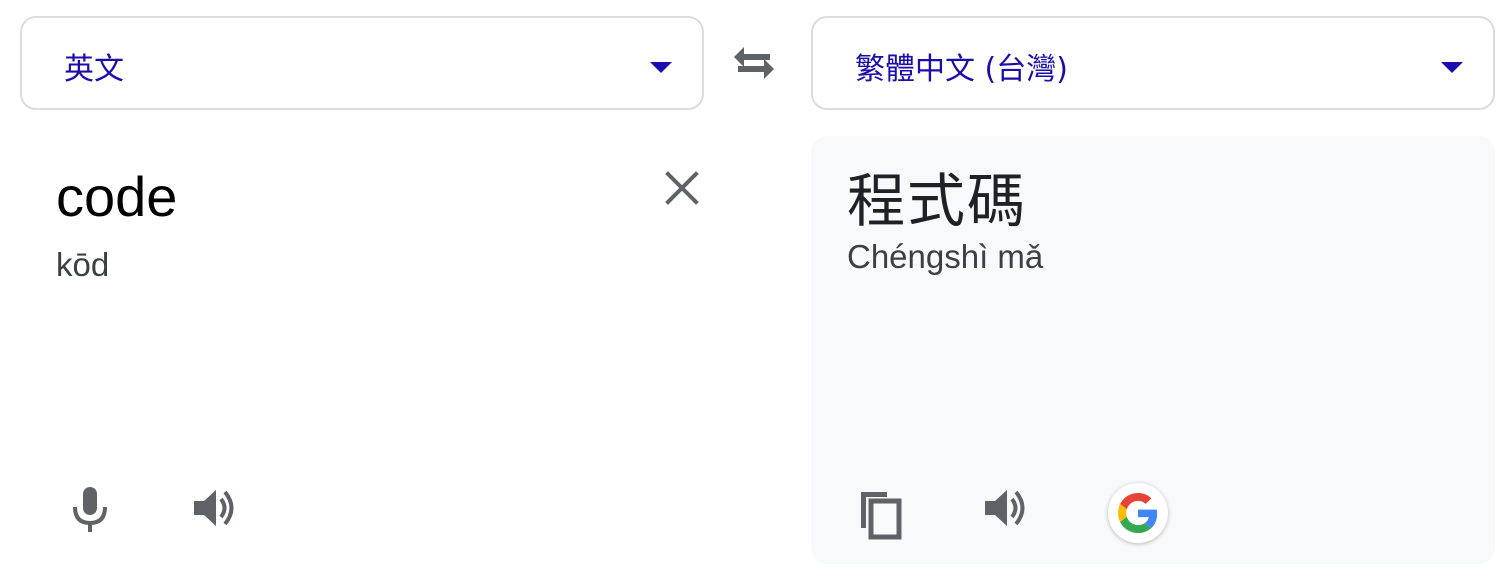  What do you see at coordinates (961, 69) in the screenshot?
I see `target-language-label: 繁體中文 (台灣)` at bounding box center [961, 69].